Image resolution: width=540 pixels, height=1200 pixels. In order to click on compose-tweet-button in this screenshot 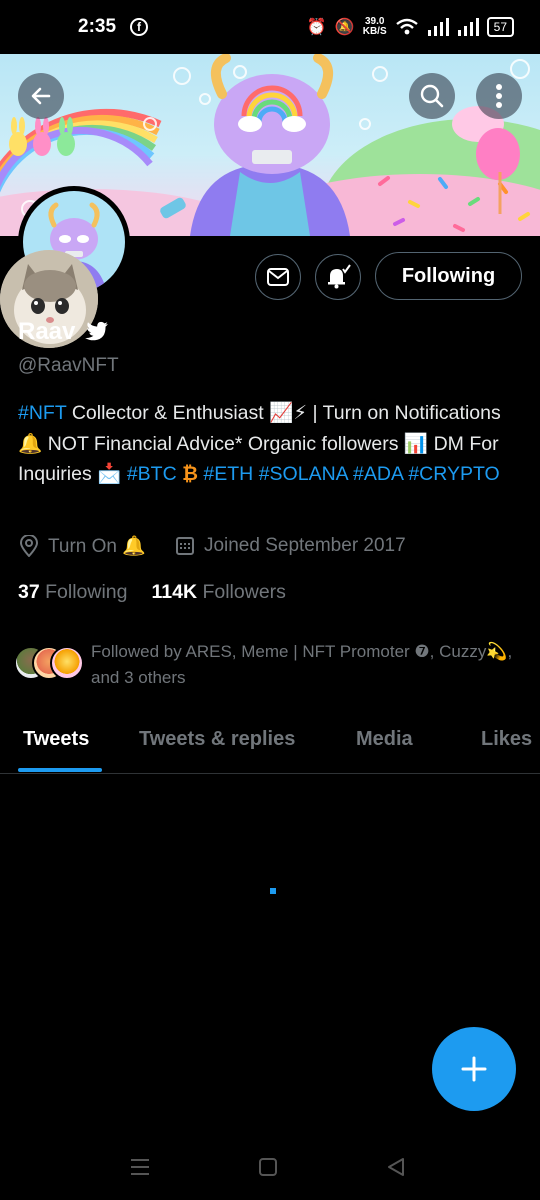, I will do `click(474, 1069)`.